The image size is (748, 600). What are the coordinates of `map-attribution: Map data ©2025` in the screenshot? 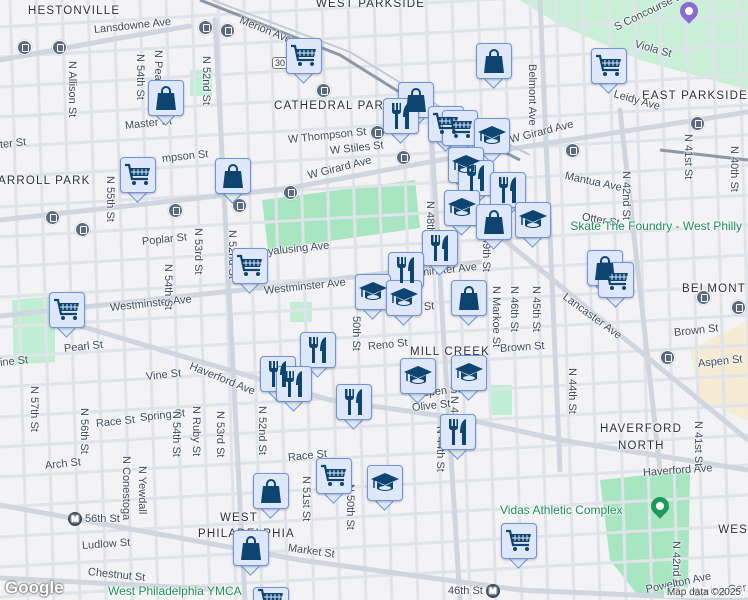 It's located at (703, 592).